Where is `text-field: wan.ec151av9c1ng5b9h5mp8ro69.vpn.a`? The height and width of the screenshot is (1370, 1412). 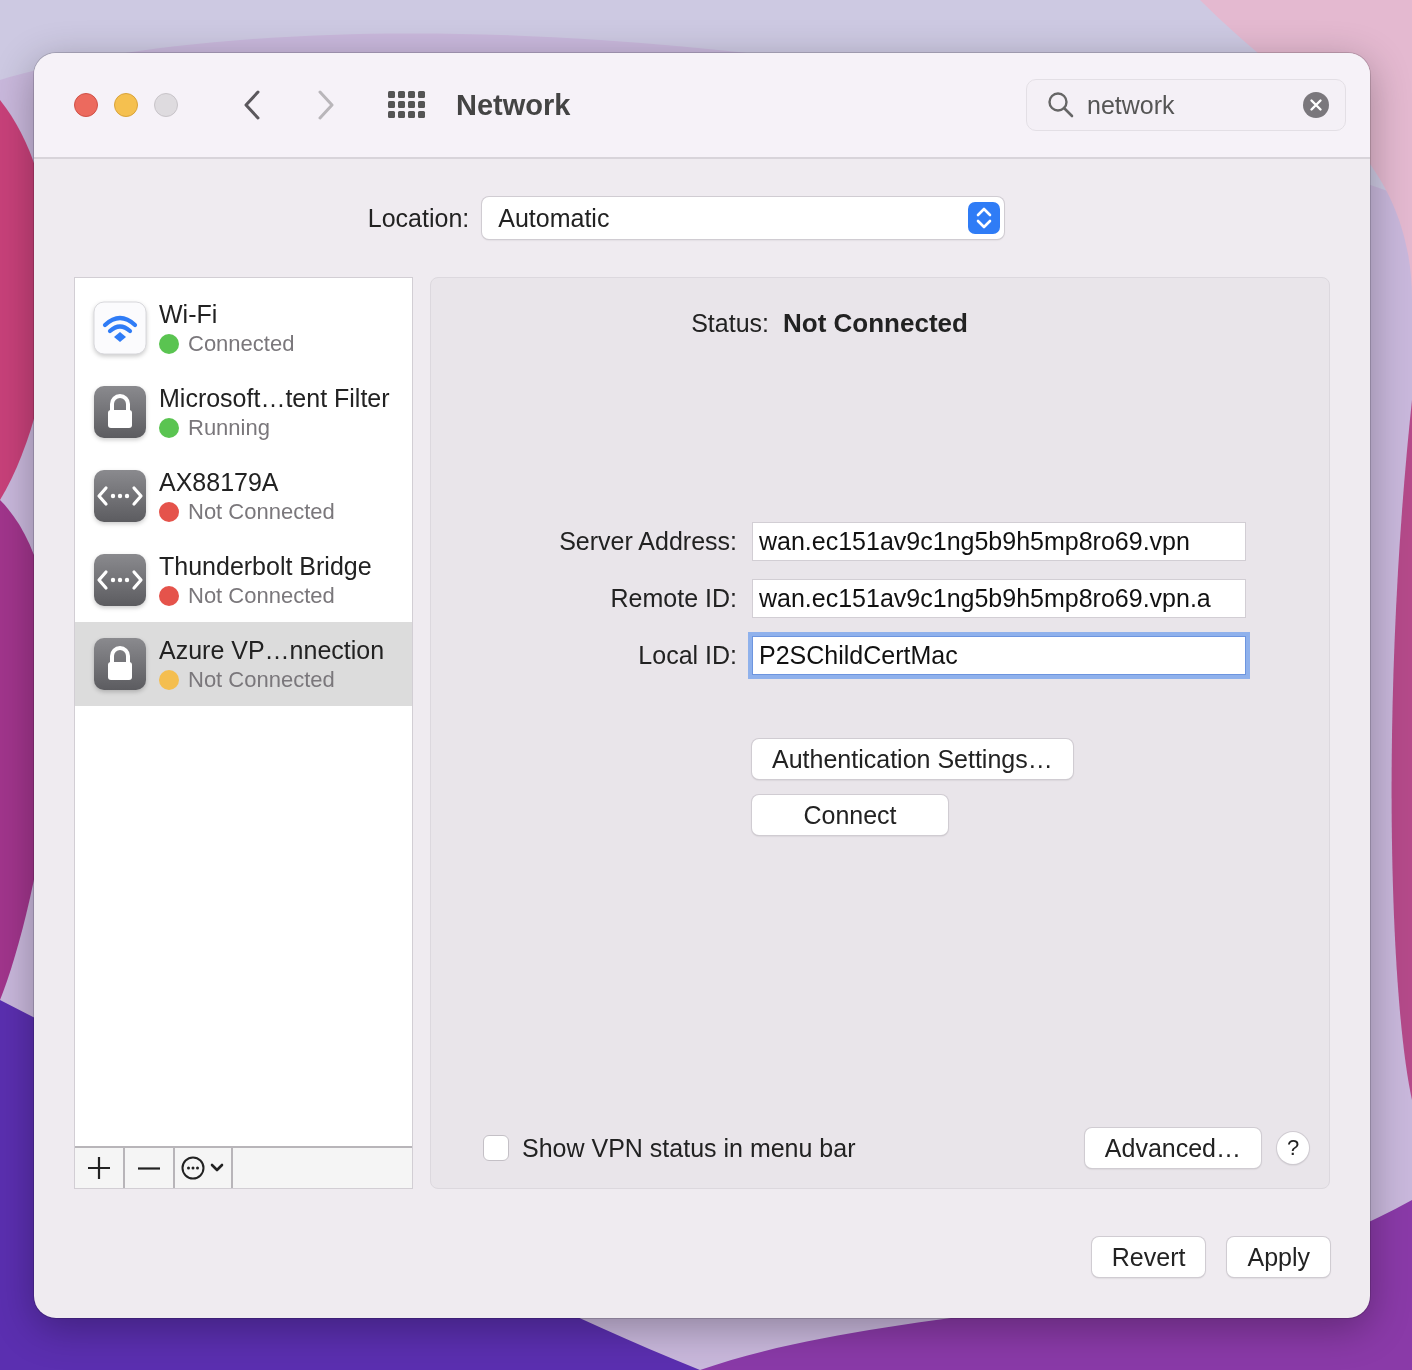
text-field: wan.ec151av9c1ng5b9h5mp8ro69.vpn.a is located at coordinates (999, 598).